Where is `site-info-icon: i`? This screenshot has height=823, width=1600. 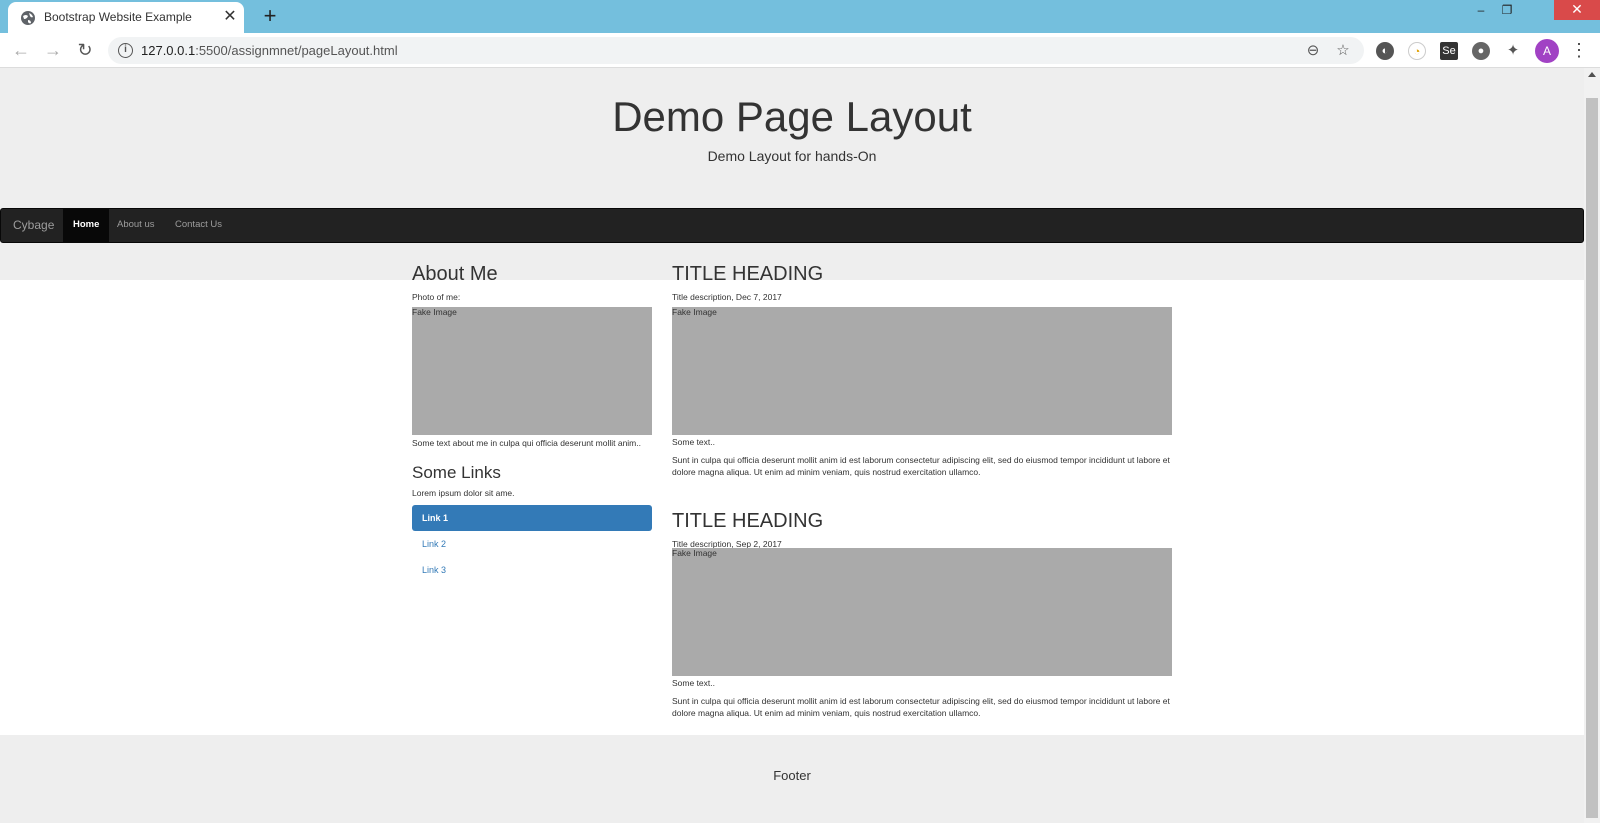
site-info-icon: i is located at coordinates (125, 50).